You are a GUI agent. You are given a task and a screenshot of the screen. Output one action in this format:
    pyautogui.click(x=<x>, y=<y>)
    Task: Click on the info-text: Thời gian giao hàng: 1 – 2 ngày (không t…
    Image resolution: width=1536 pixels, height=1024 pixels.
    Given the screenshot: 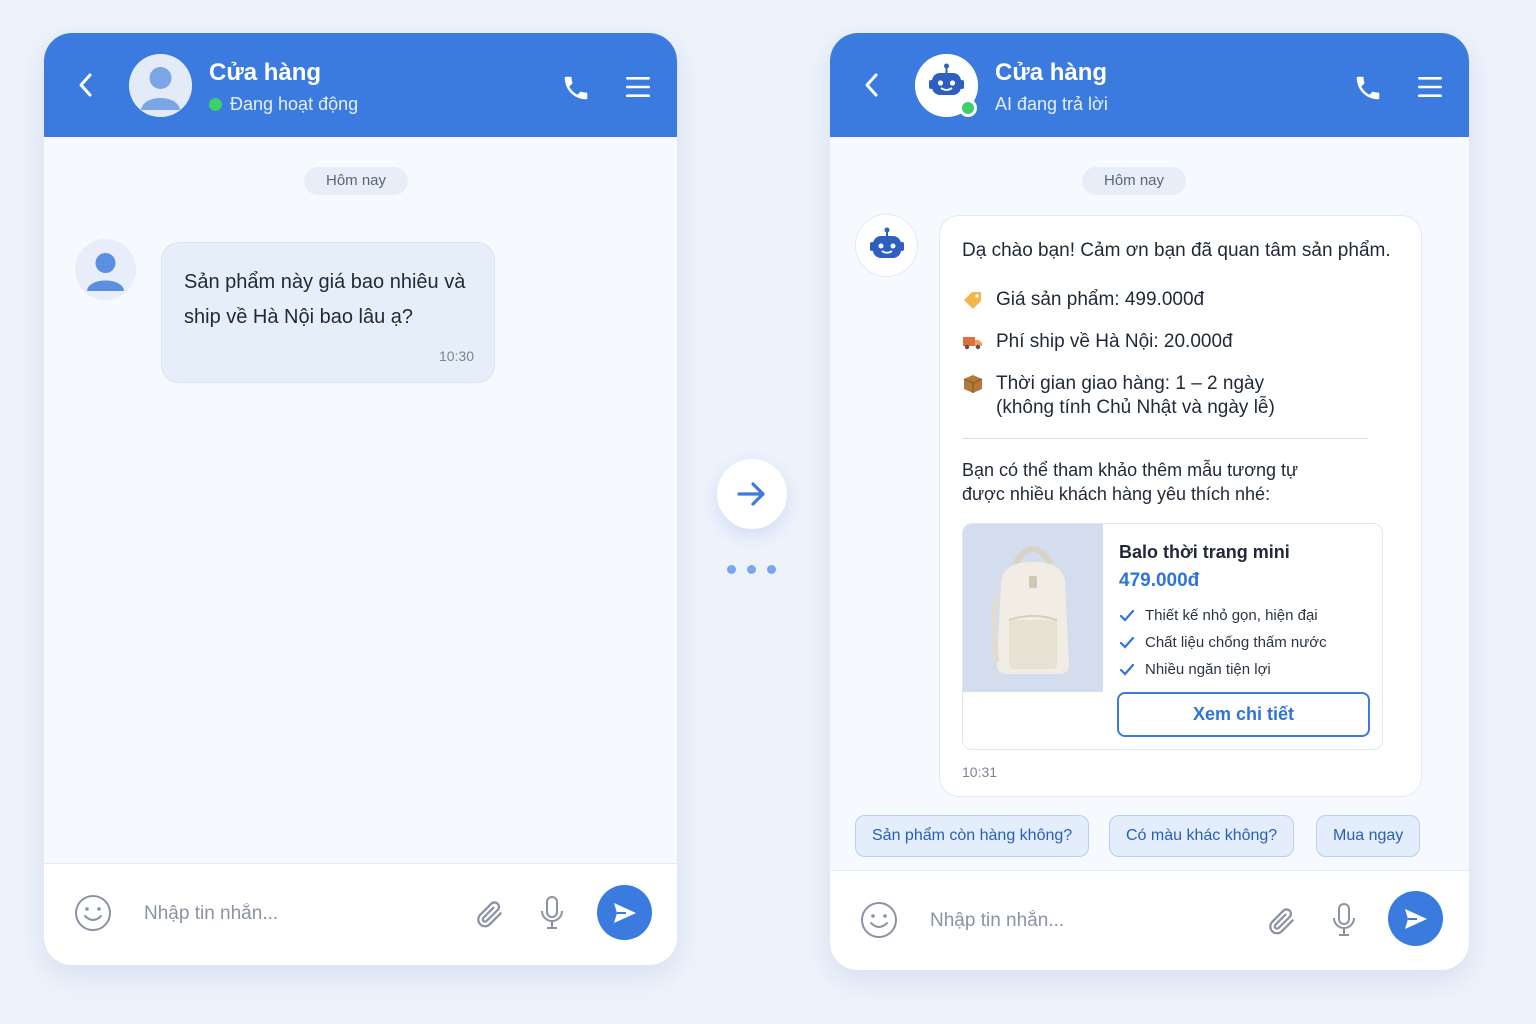 What is the action you would take?
    pyautogui.click(x=1135, y=395)
    